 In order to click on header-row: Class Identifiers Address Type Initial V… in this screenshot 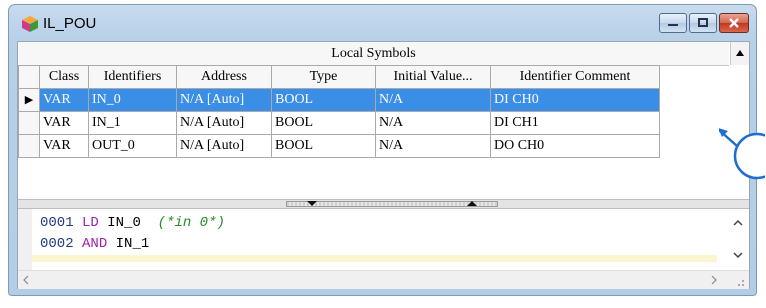, I will do `click(339, 77)`.